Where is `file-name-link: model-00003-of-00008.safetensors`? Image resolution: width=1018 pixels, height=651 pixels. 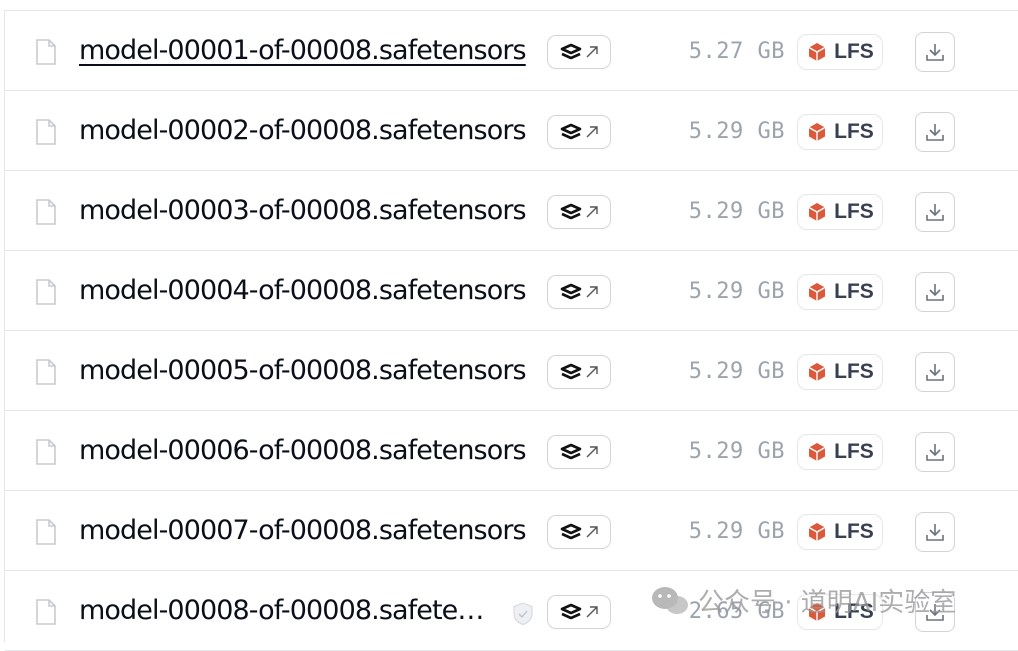 file-name-link: model-00003-of-00008.safetensors is located at coordinates (307, 211).